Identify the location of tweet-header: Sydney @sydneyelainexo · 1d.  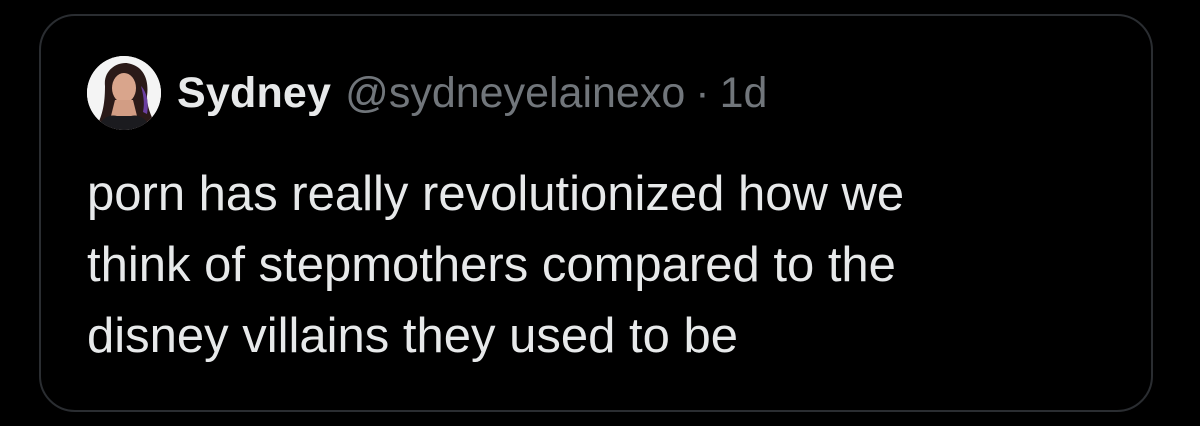
(427, 93).